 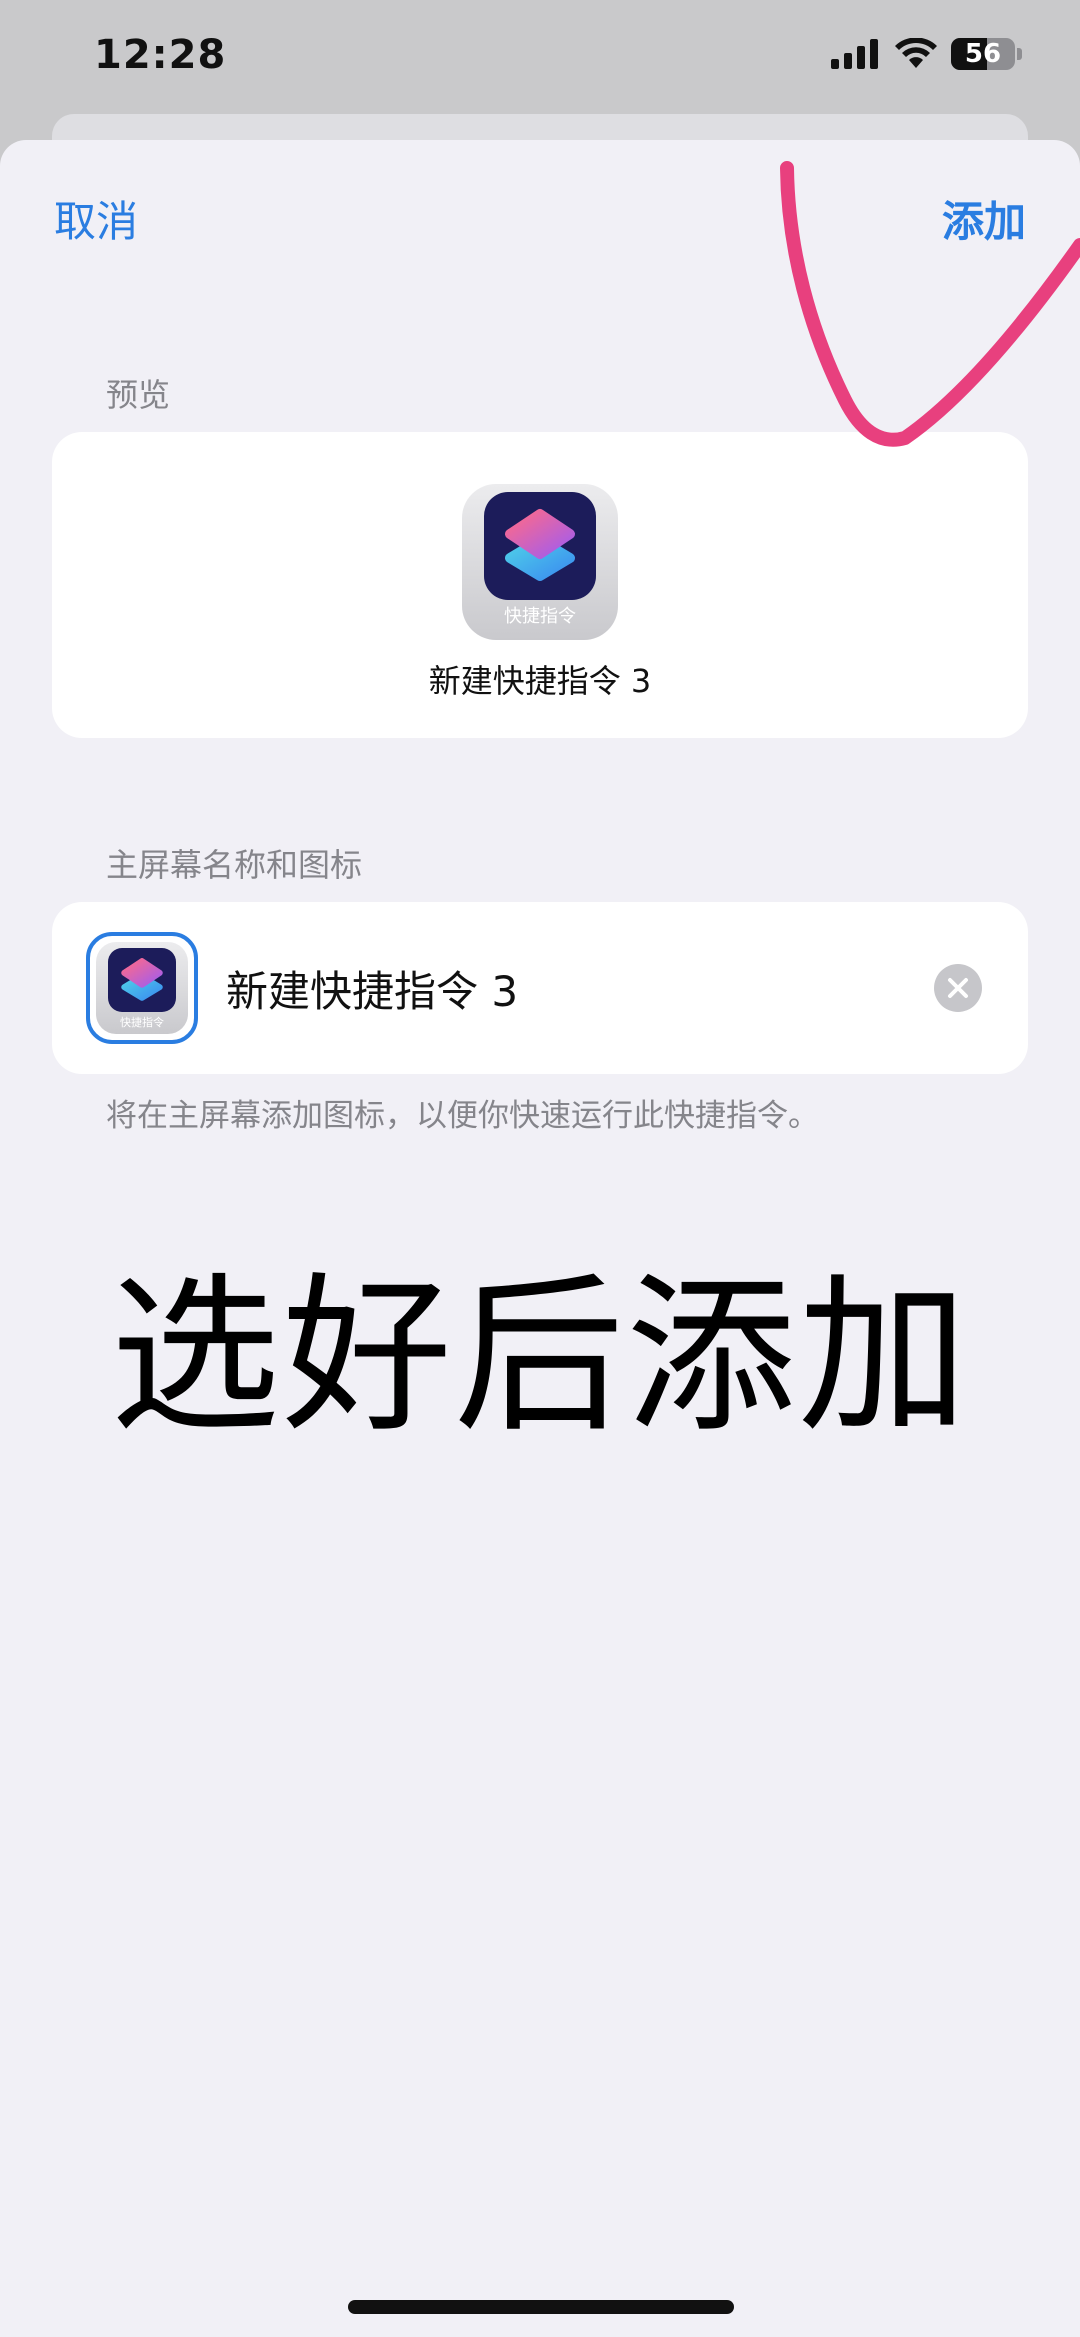 I want to click on wifi-icon, so click(x=916, y=53).